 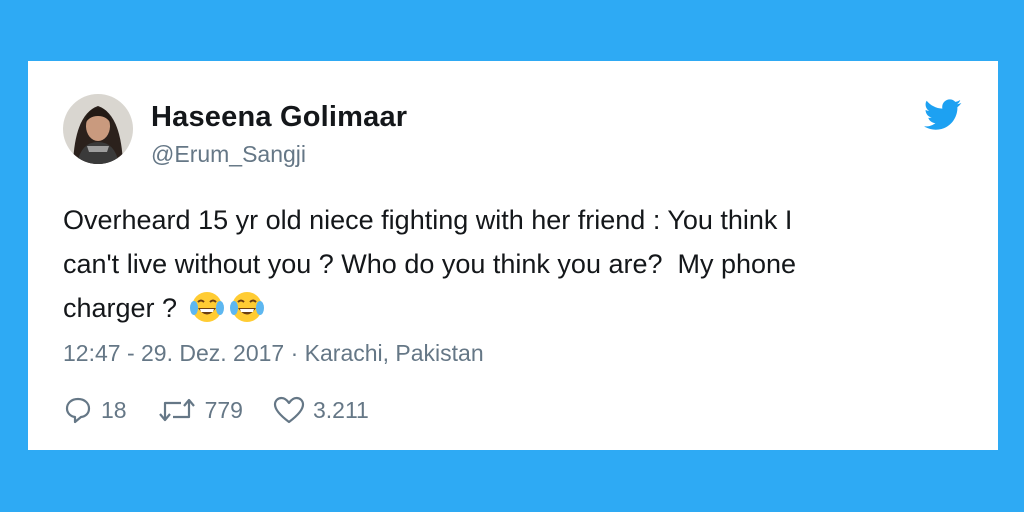 What do you see at coordinates (279, 117) in the screenshot?
I see `display-name: Haseena Golimaar` at bounding box center [279, 117].